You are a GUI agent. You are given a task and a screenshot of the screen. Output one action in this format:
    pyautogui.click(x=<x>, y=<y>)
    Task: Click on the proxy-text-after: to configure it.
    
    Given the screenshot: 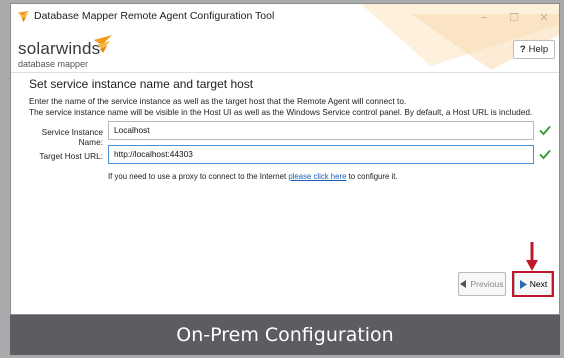 What is the action you would take?
    pyautogui.click(x=373, y=176)
    